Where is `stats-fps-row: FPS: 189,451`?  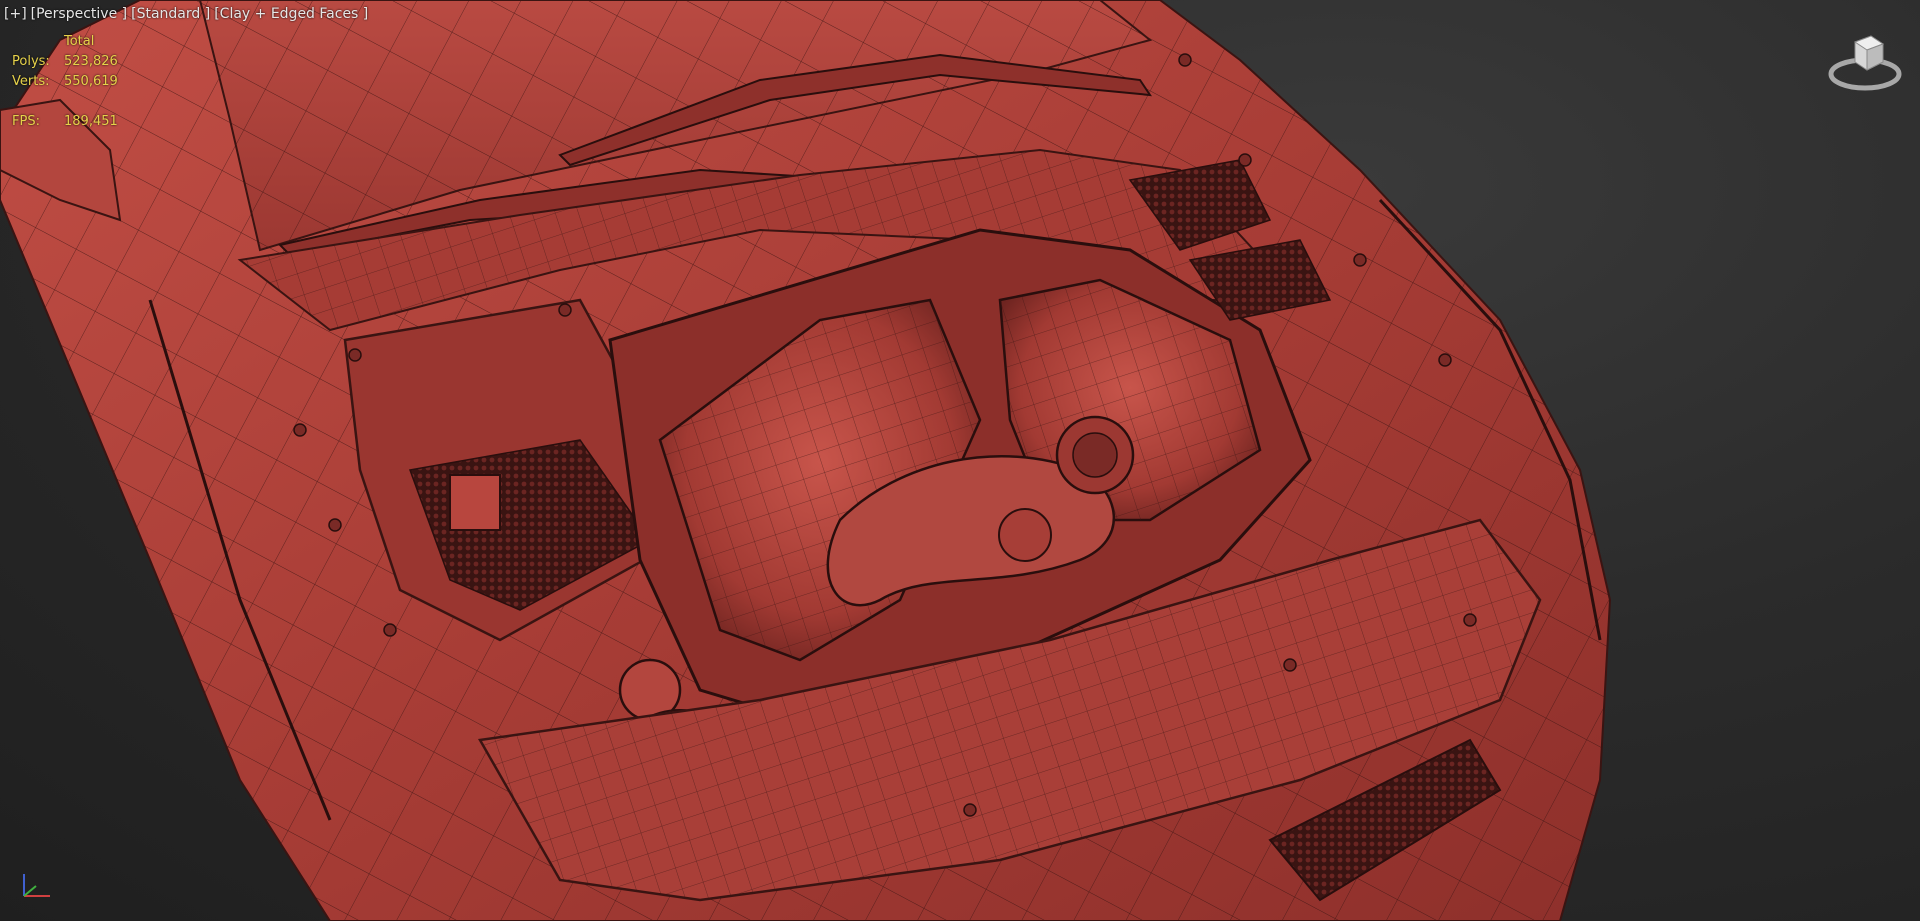 stats-fps-row: FPS: 189,451 is located at coordinates (65, 122).